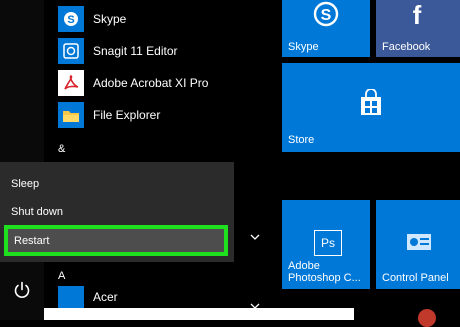 This screenshot has width=460, height=327. I want to click on app-list-item-snagit: Snagit 11 Editor, so click(158, 51).